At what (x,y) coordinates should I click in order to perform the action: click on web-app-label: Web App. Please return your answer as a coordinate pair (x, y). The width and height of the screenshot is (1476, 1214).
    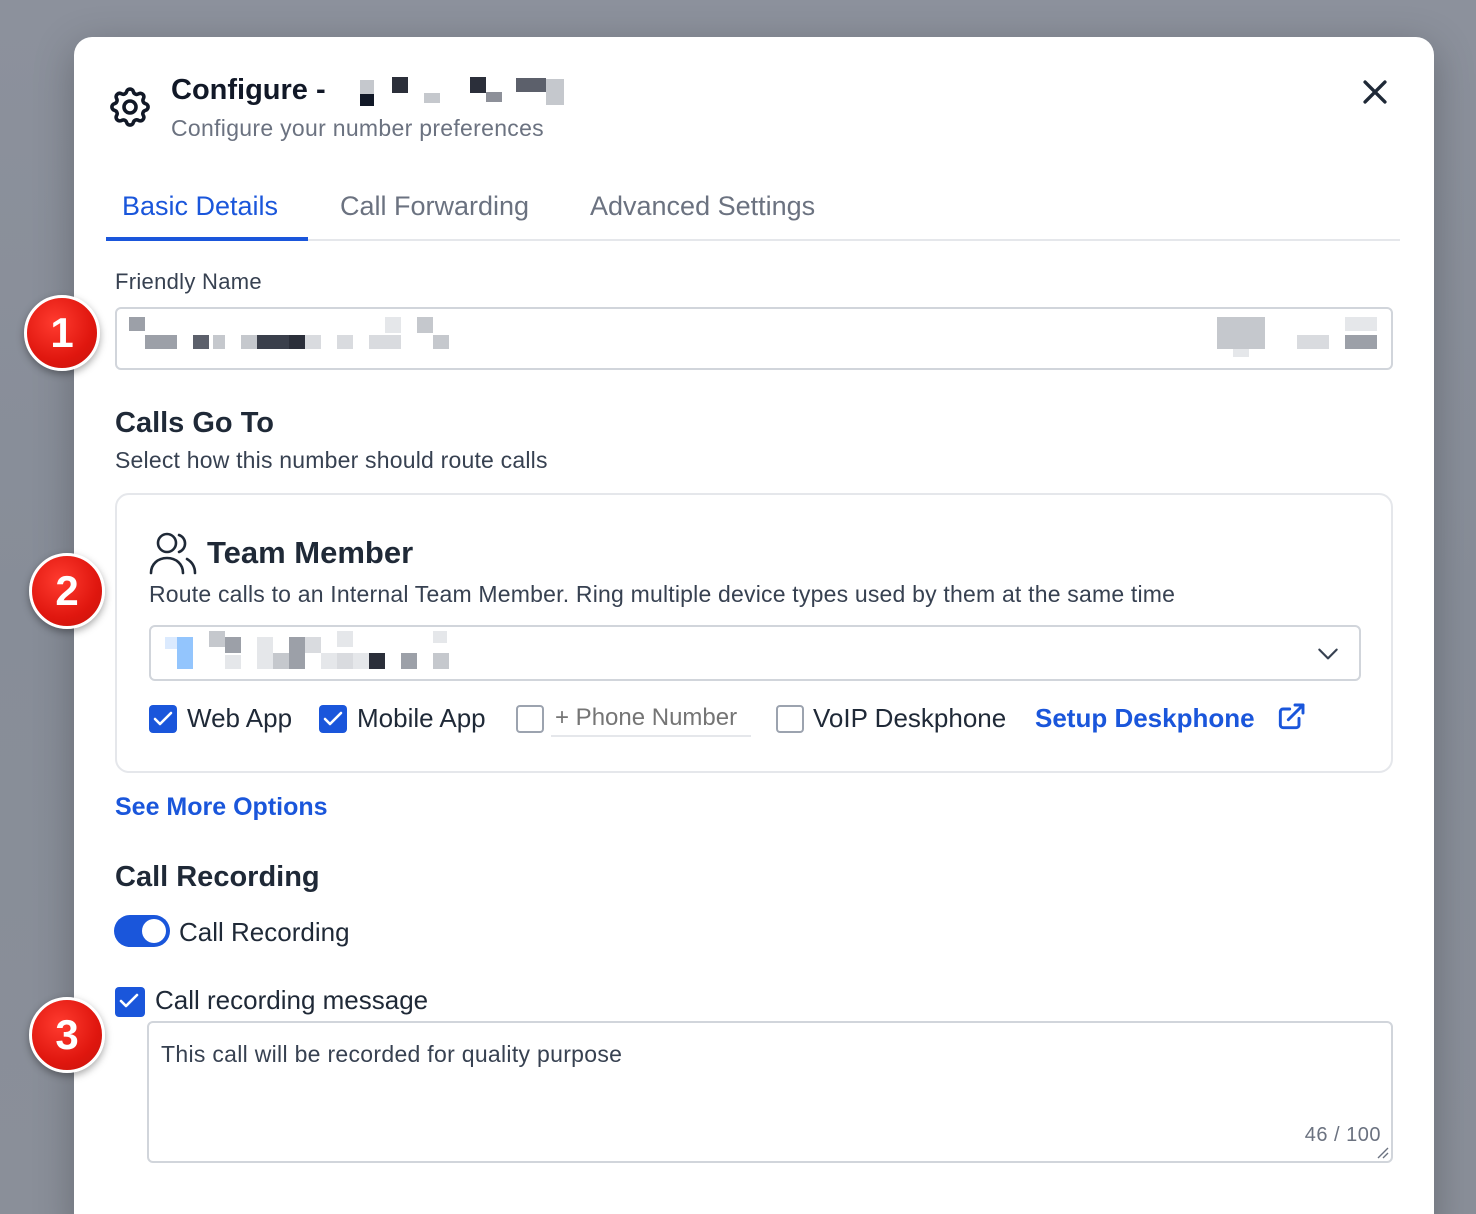
    Looking at the image, I should click on (240, 718).